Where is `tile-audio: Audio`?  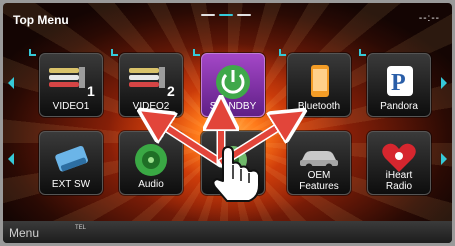 tile-audio: Audio is located at coordinates (151, 163).